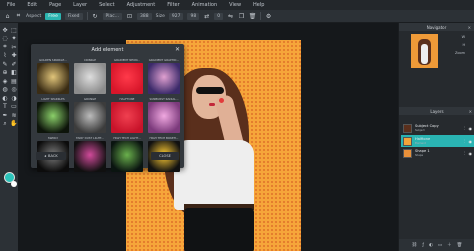 This screenshot has height=251, width=474. Describe the element at coordinates (424, 51) in the screenshot. I see `navigator-thumbnail` at that location.